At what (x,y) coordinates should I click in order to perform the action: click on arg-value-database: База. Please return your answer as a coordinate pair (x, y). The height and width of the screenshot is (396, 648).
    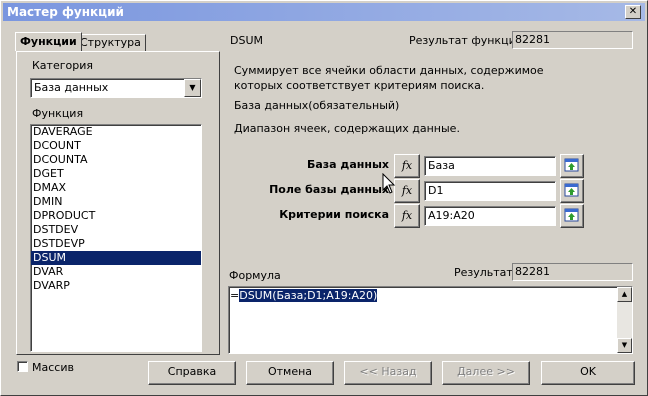
    Looking at the image, I should click on (441, 165).